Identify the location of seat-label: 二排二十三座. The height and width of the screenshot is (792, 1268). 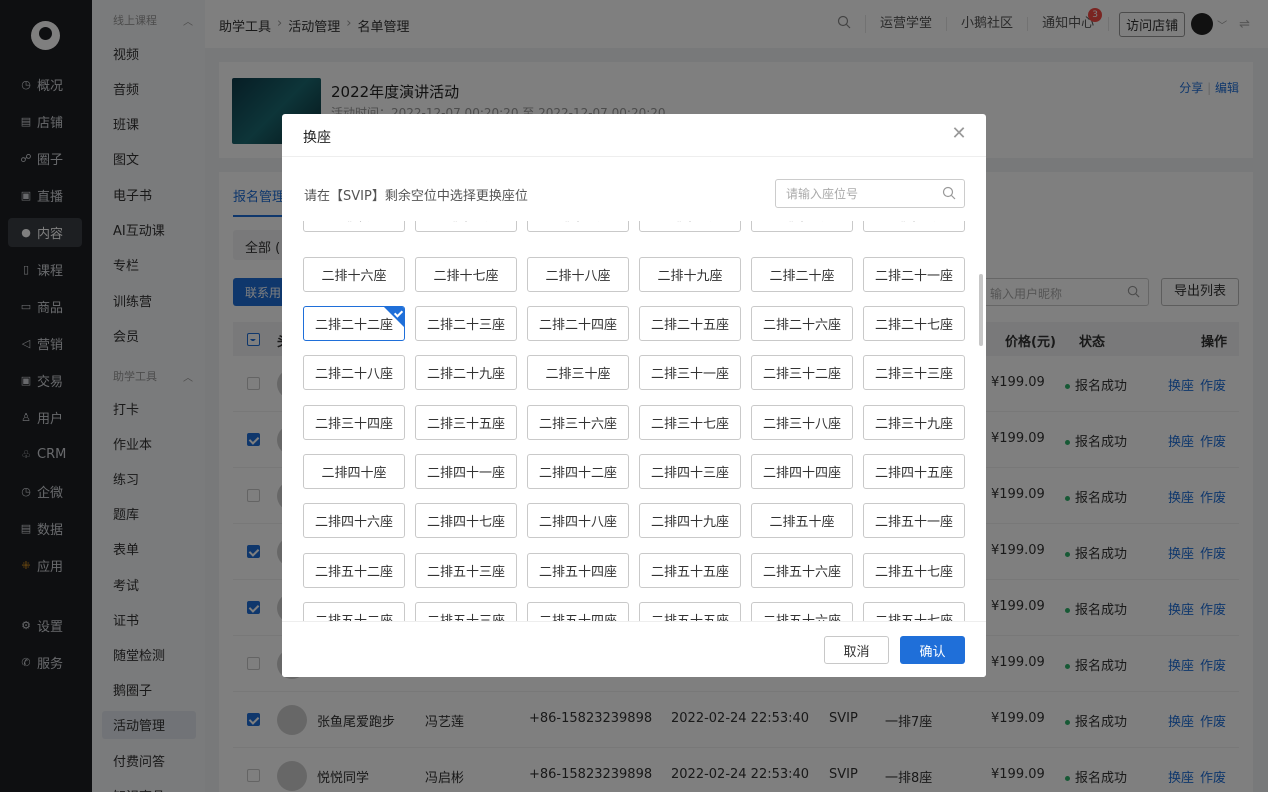
(465, 325).